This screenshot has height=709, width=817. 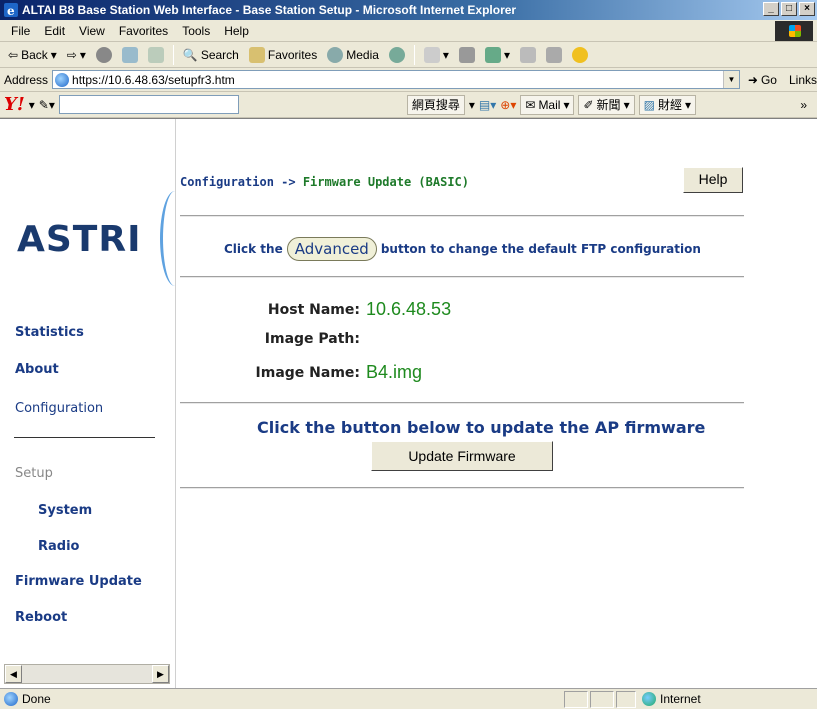 What do you see at coordinates (26, 79) in the screenshot?
I see `address-label: Address` at bounding box center [26, 79].